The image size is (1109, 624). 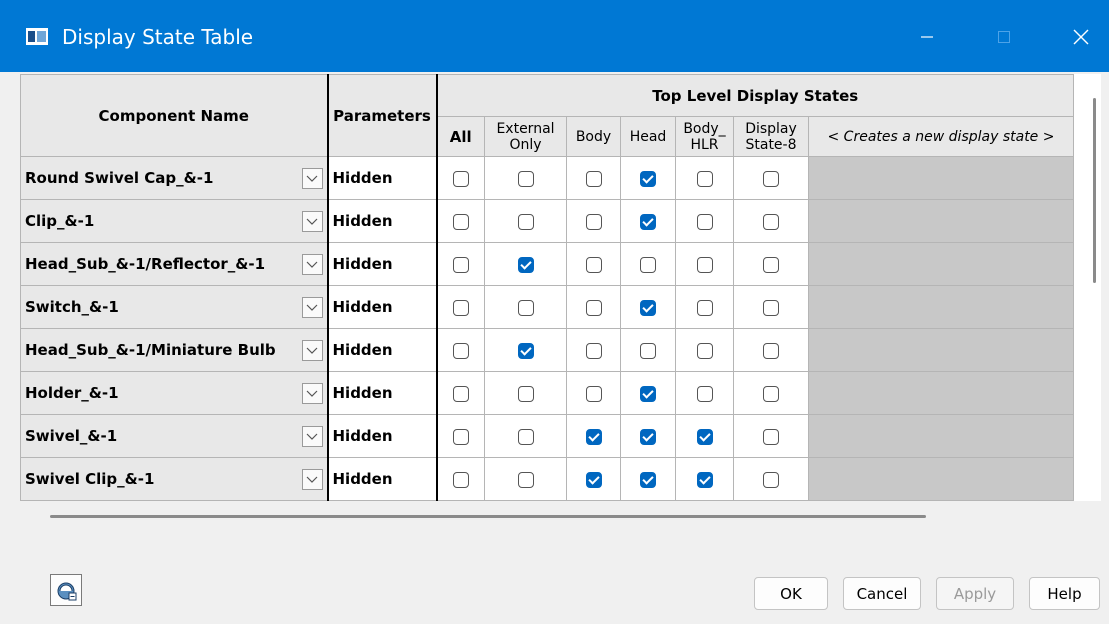 What do you see at coordinates (174, 350) in the screenshot?
I see `component-name-cell: Head_Sub_&-1/Miniature Bulb` at bounding box center [174, 350].